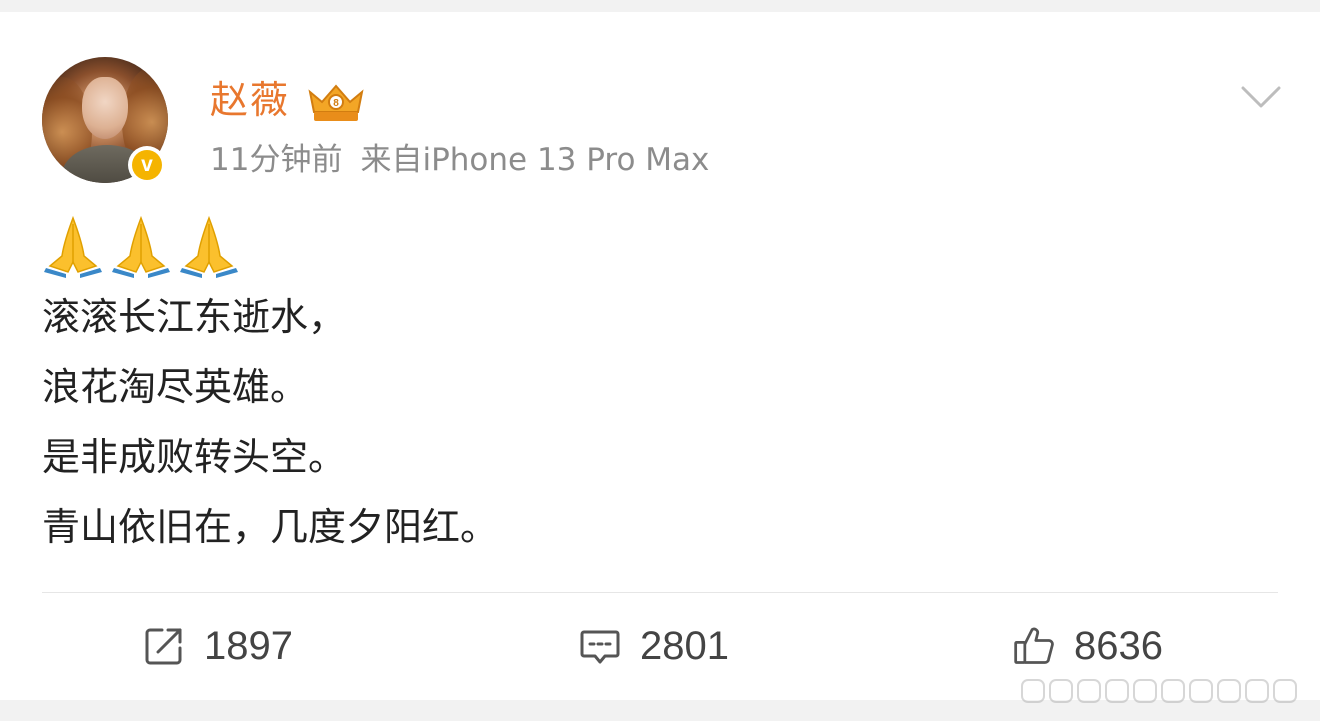 The height and width of the screenshot is (721, 1320). What do you see at coordinates (276, 160) in the screenshot?
I see `post-time: 11分钟前` at bounding box center [276, 160].